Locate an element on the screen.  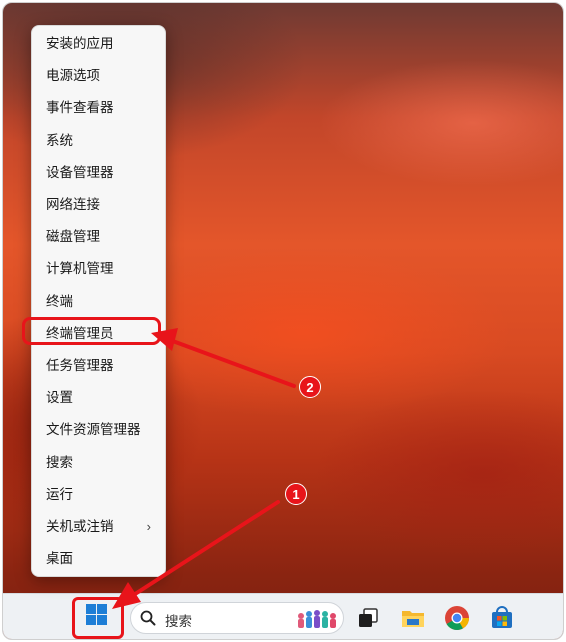
menu-item-network-connections: 网络连接 is located at coordinates (98, 205).